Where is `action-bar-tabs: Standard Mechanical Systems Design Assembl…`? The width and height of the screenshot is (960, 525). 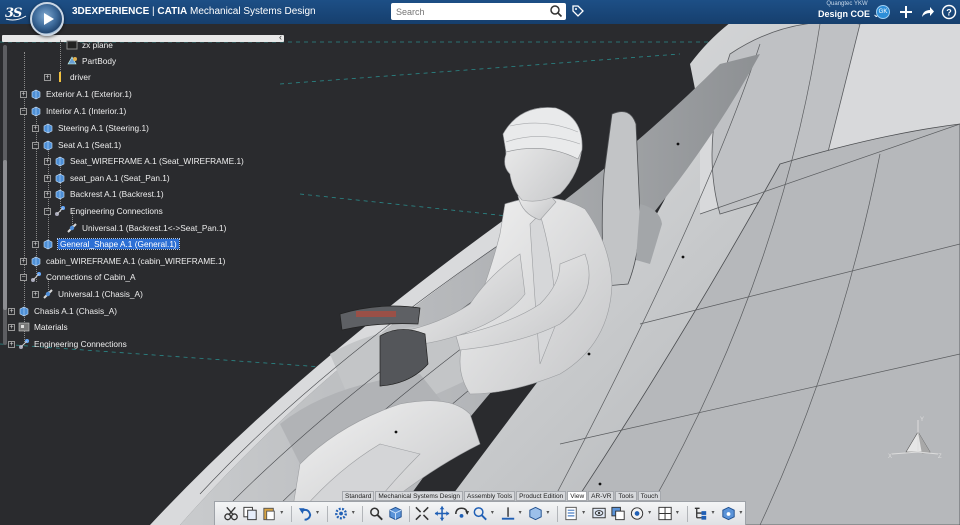
action-bar-tabs: Standard Mechanical Systems Design Assembl… is located at coordinates (501, 496).